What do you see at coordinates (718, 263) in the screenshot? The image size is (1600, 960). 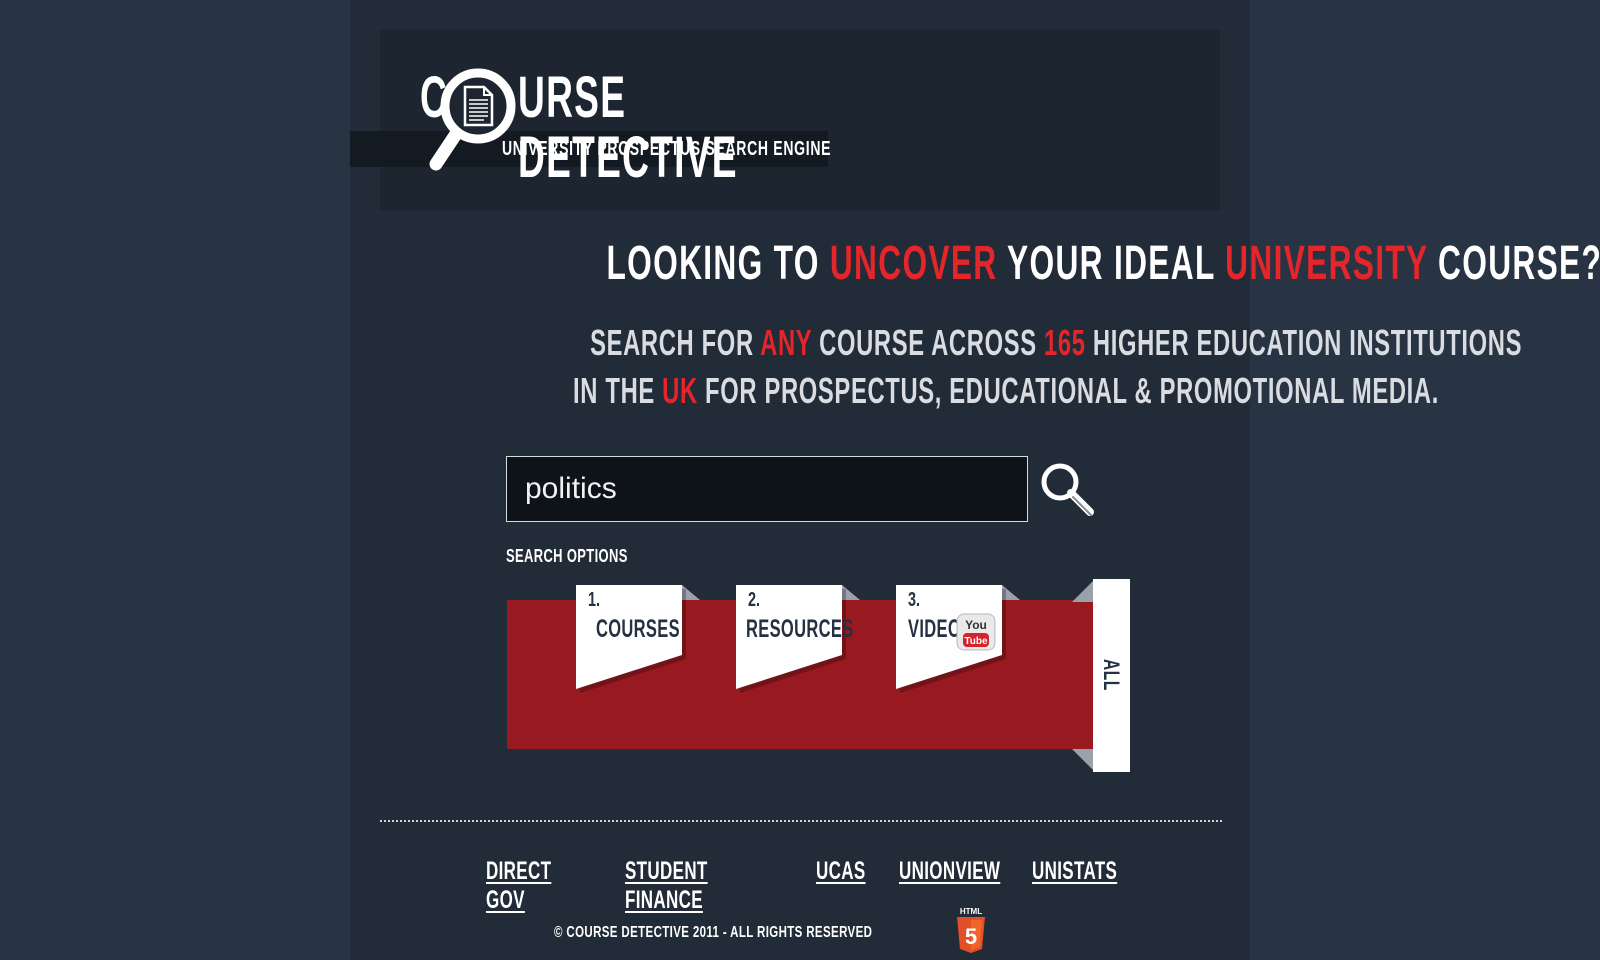 I see `headline-text: LOOKING TO` at bounding box center [718, 263].